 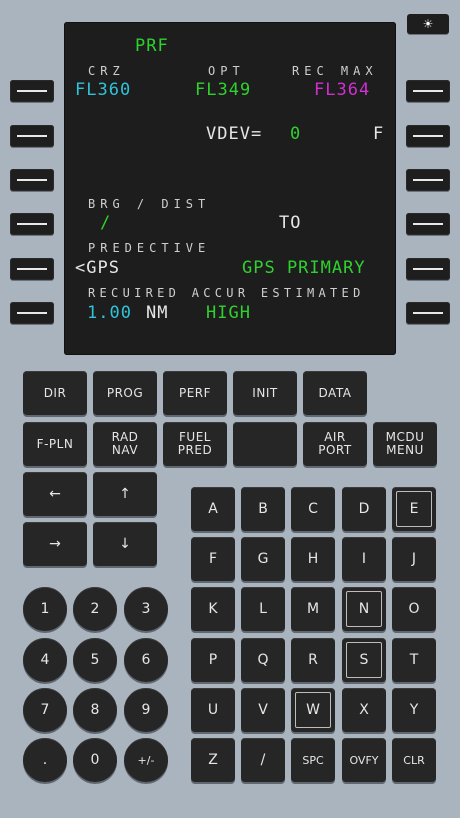 I want to click on lsk-2r, so click(x=428, y=136).